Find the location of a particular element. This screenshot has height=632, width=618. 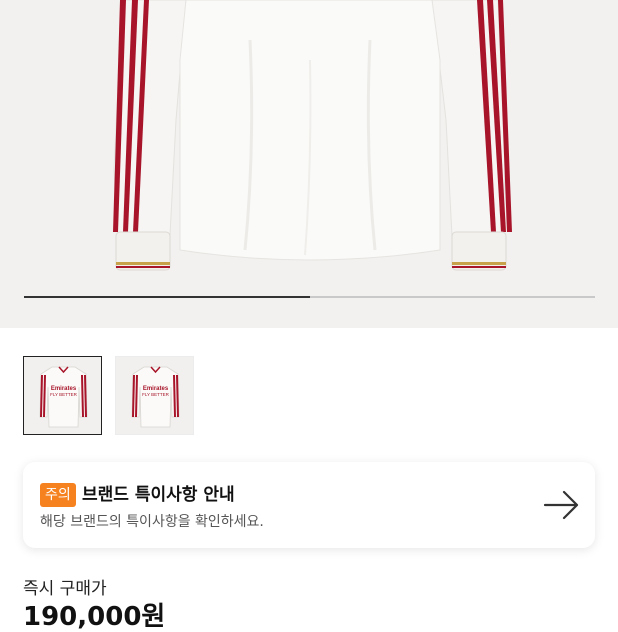

notice-title: 브랜드 특이사항 안내 is located at coordinates (158, 495).